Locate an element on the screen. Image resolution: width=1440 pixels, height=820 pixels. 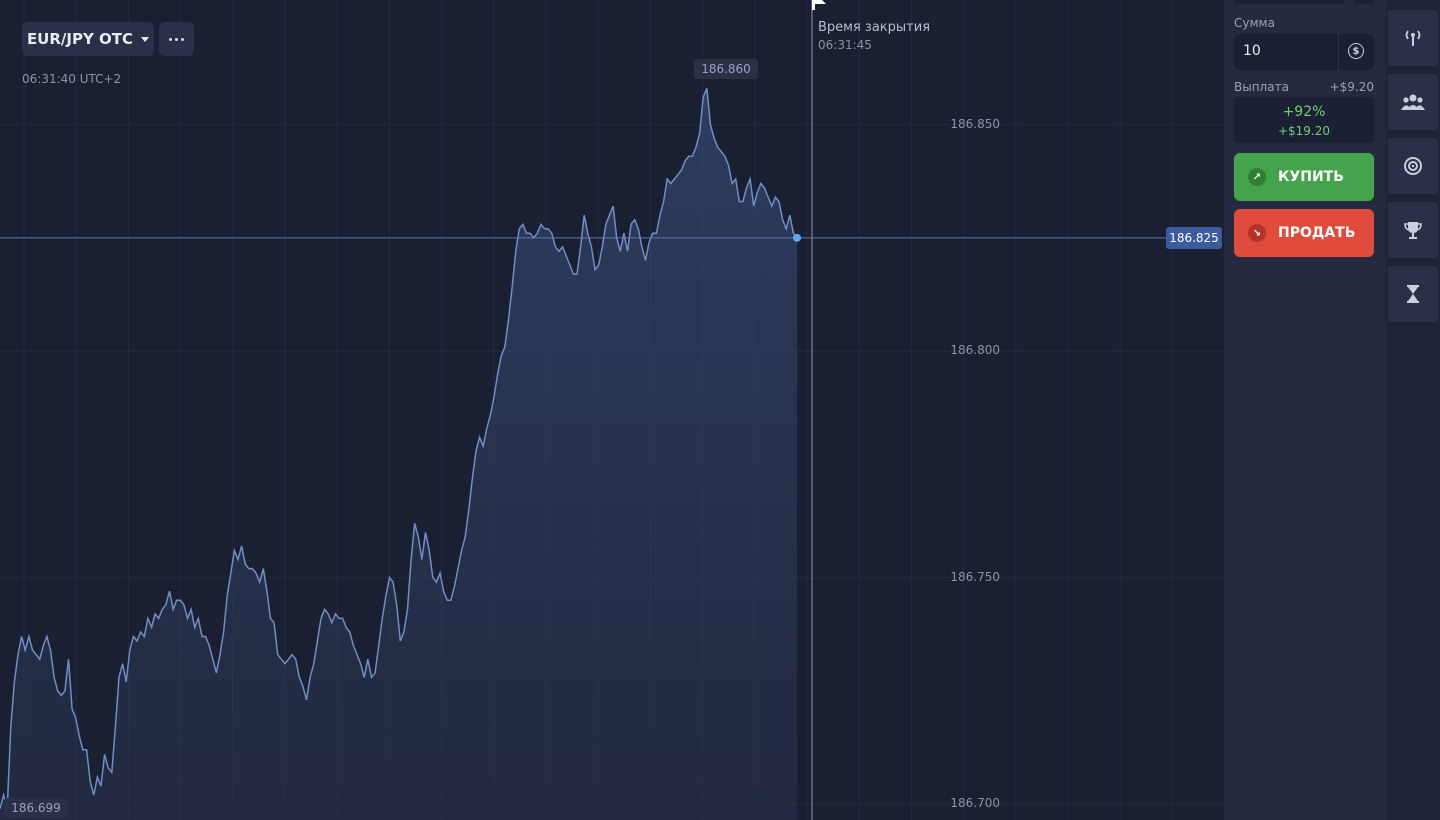
current-price-badge: 186.825 is located at coordinates (1194, 237).